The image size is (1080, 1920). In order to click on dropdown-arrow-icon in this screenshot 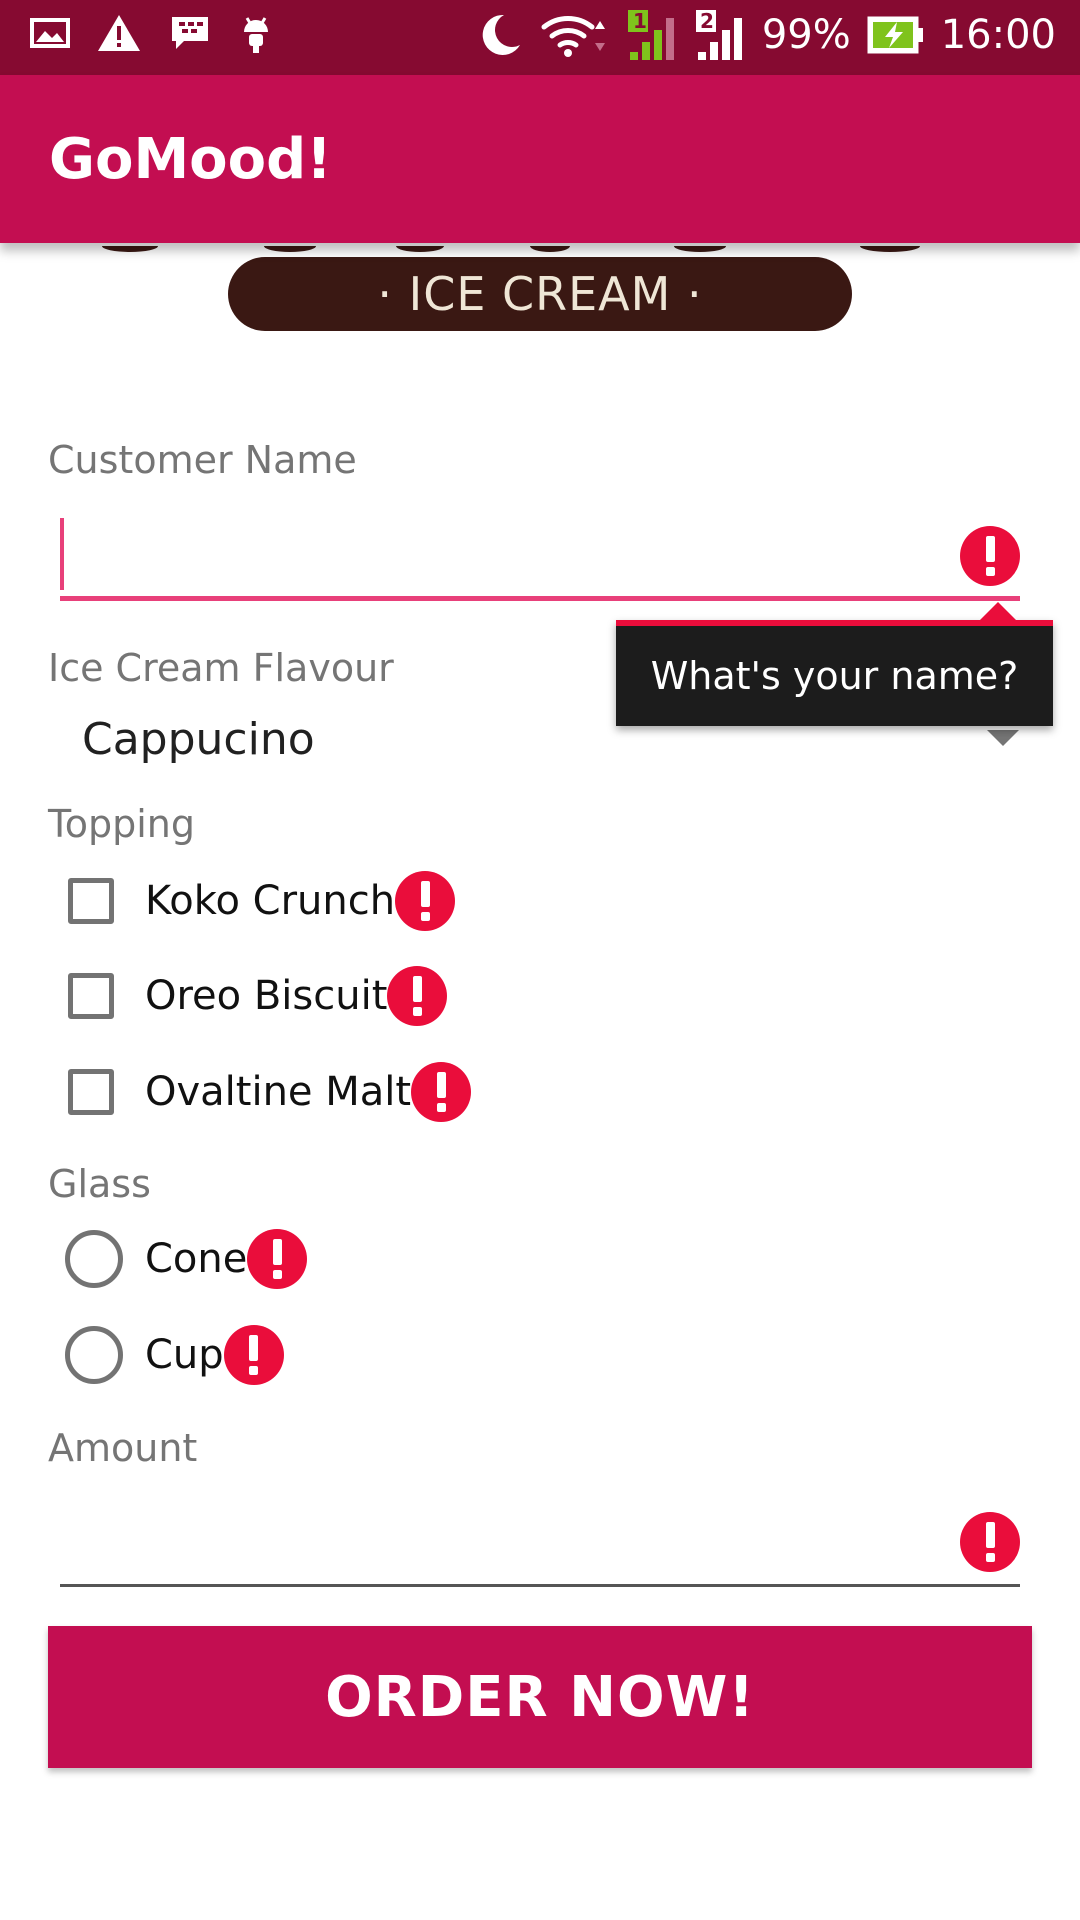, I will do `click(1003, 738)`.